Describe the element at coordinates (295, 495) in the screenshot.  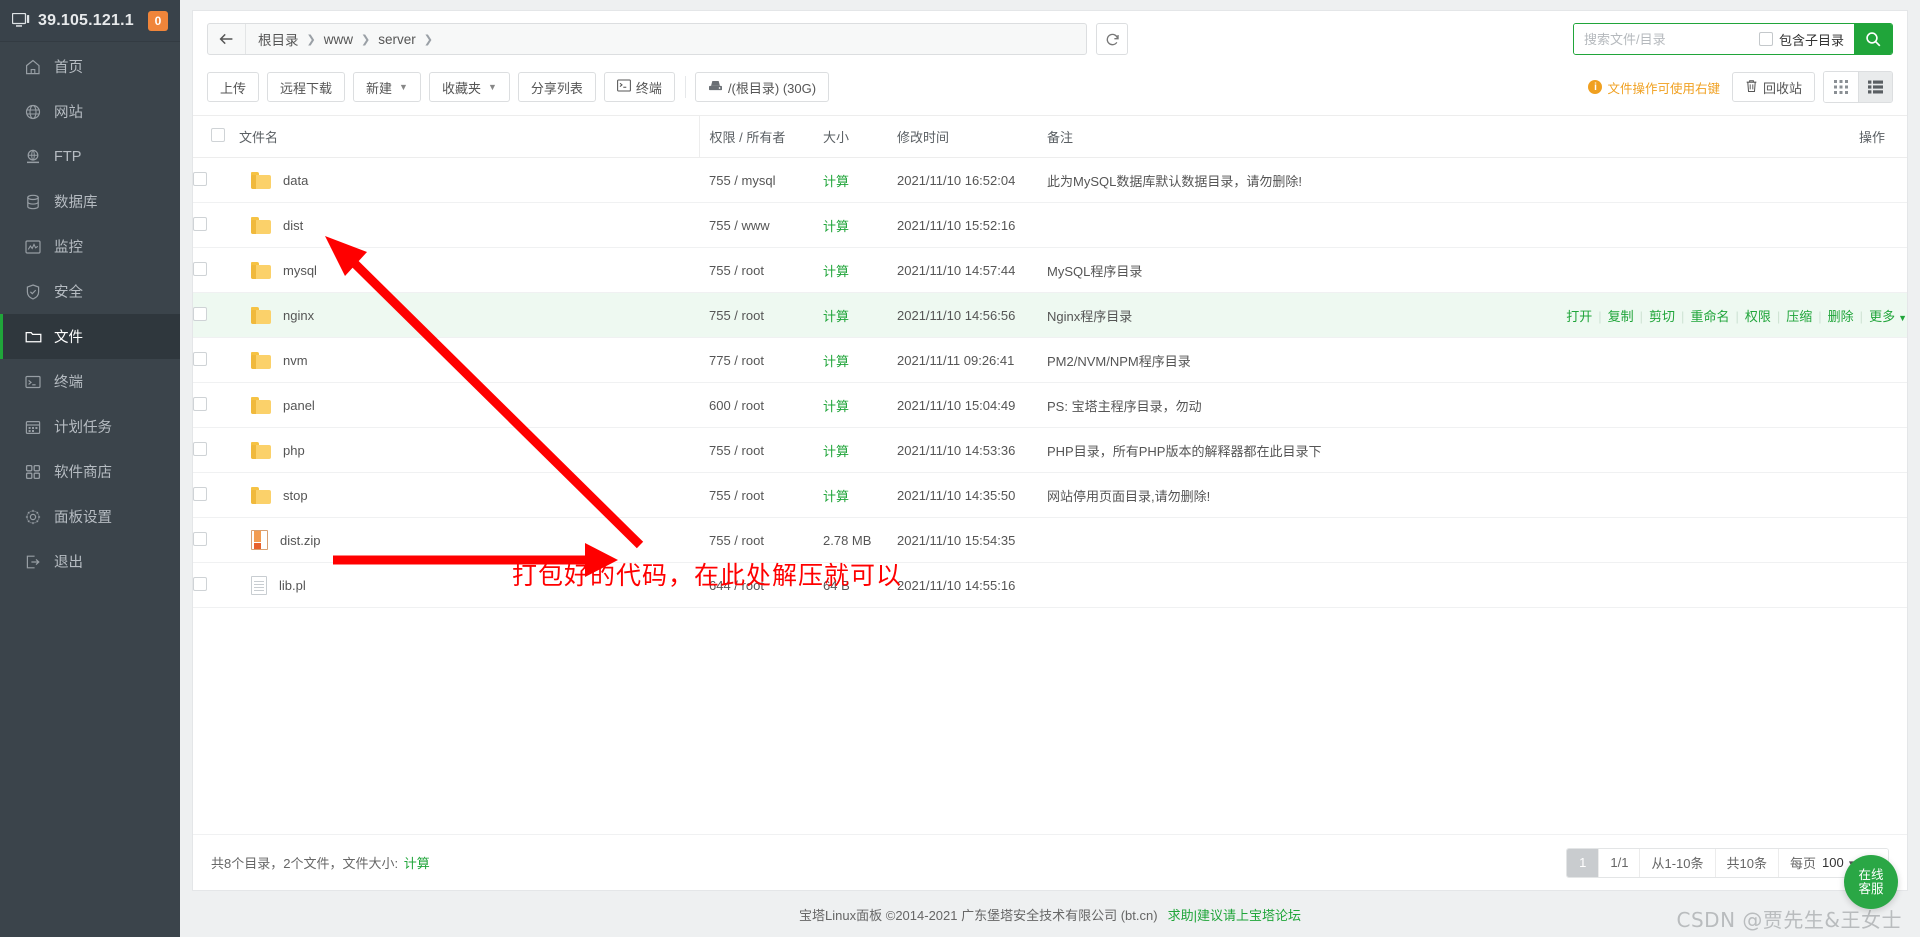
I see `file-name-link: stop` at that location.